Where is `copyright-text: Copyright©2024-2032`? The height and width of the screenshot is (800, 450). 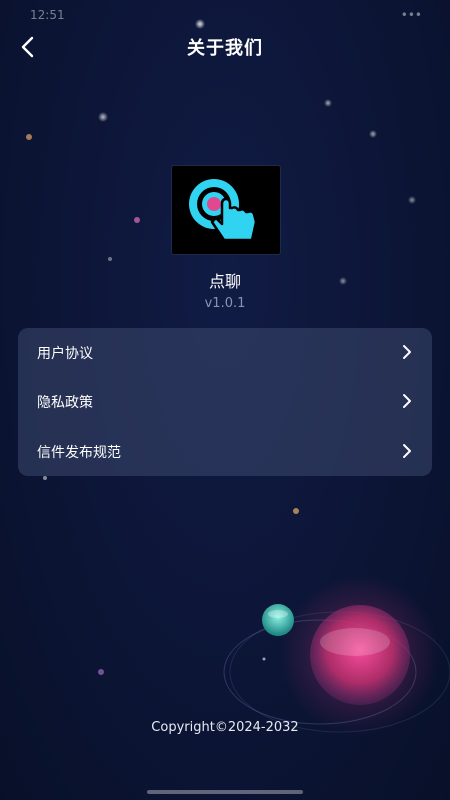
copyright-text: Copyright©2024-2032 is located at coordinates (225, 727).